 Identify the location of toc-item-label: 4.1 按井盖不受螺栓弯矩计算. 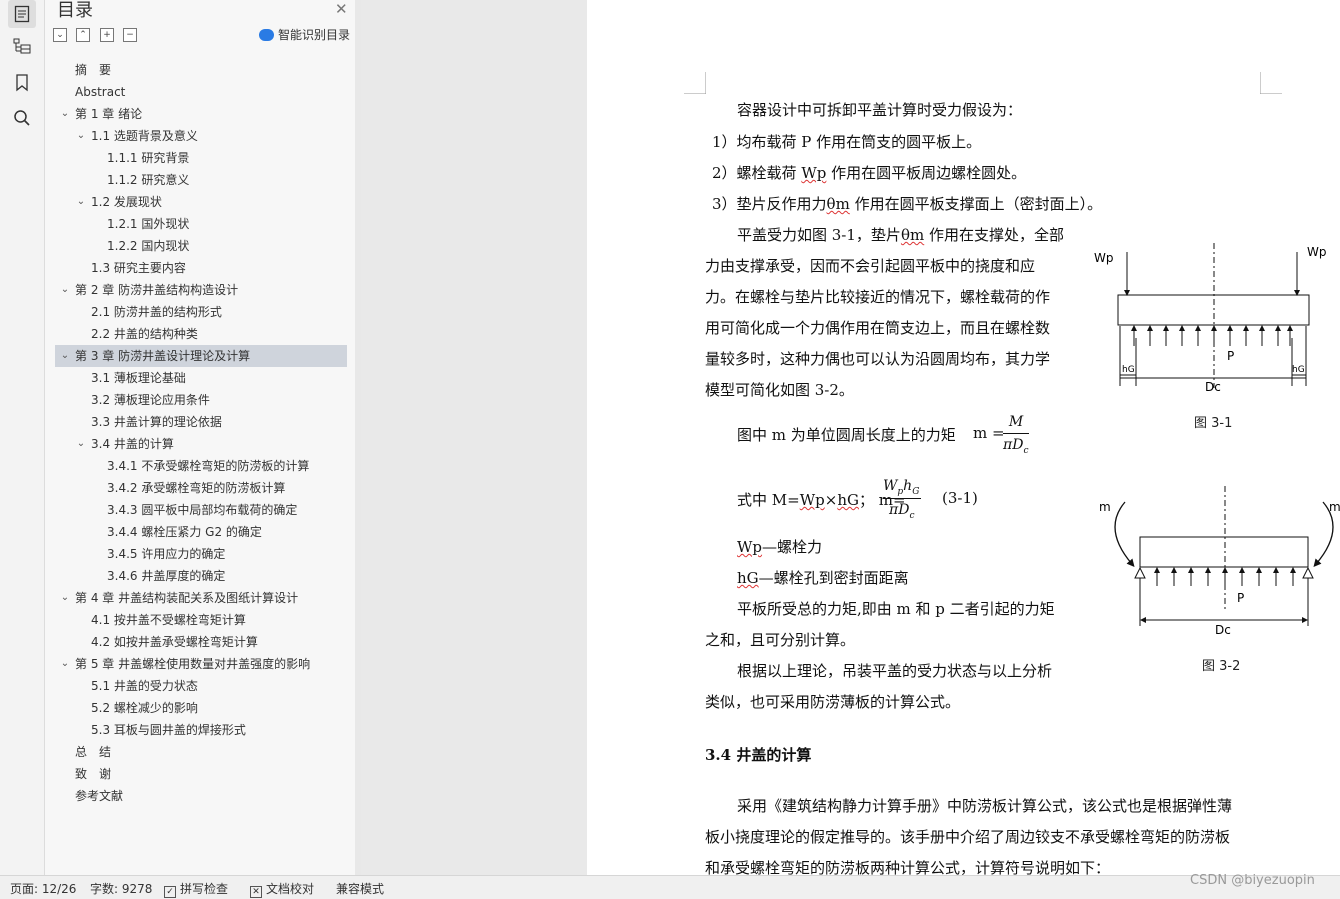
(168, 620).